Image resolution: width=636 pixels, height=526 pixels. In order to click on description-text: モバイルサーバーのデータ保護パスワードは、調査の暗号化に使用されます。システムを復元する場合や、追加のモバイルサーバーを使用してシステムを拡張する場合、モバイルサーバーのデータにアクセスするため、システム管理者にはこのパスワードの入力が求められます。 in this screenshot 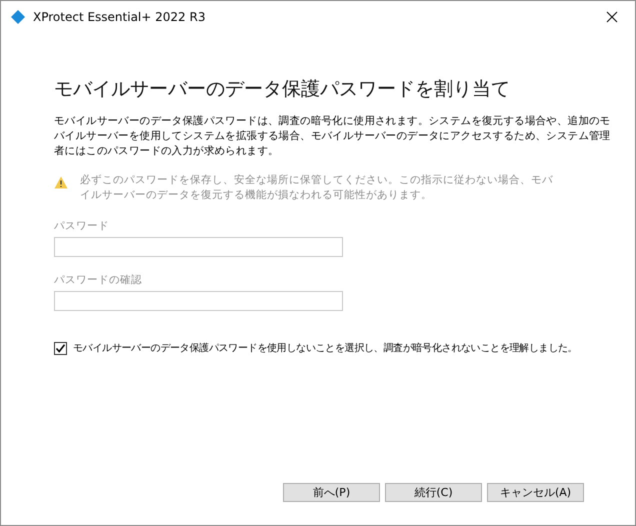, I will do `click(333, 136)`.